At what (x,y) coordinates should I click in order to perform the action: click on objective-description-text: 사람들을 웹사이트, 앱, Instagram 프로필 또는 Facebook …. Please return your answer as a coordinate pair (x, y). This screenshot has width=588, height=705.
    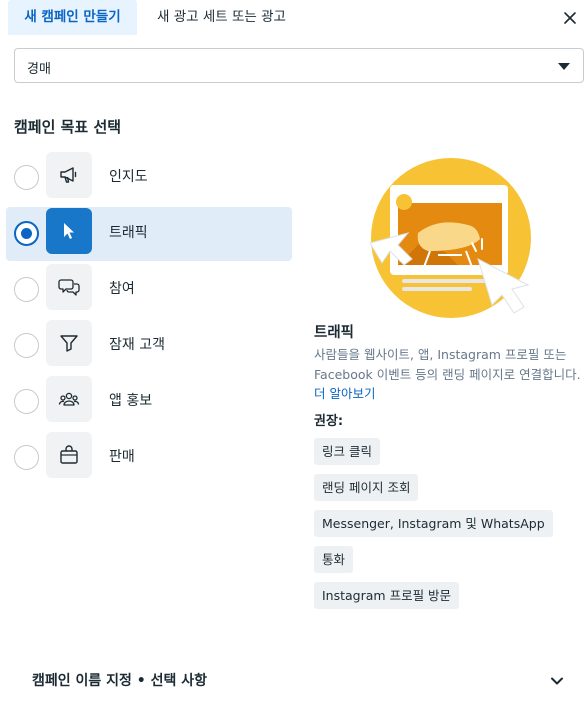
    Looking at the image, I should click on (447, 364).